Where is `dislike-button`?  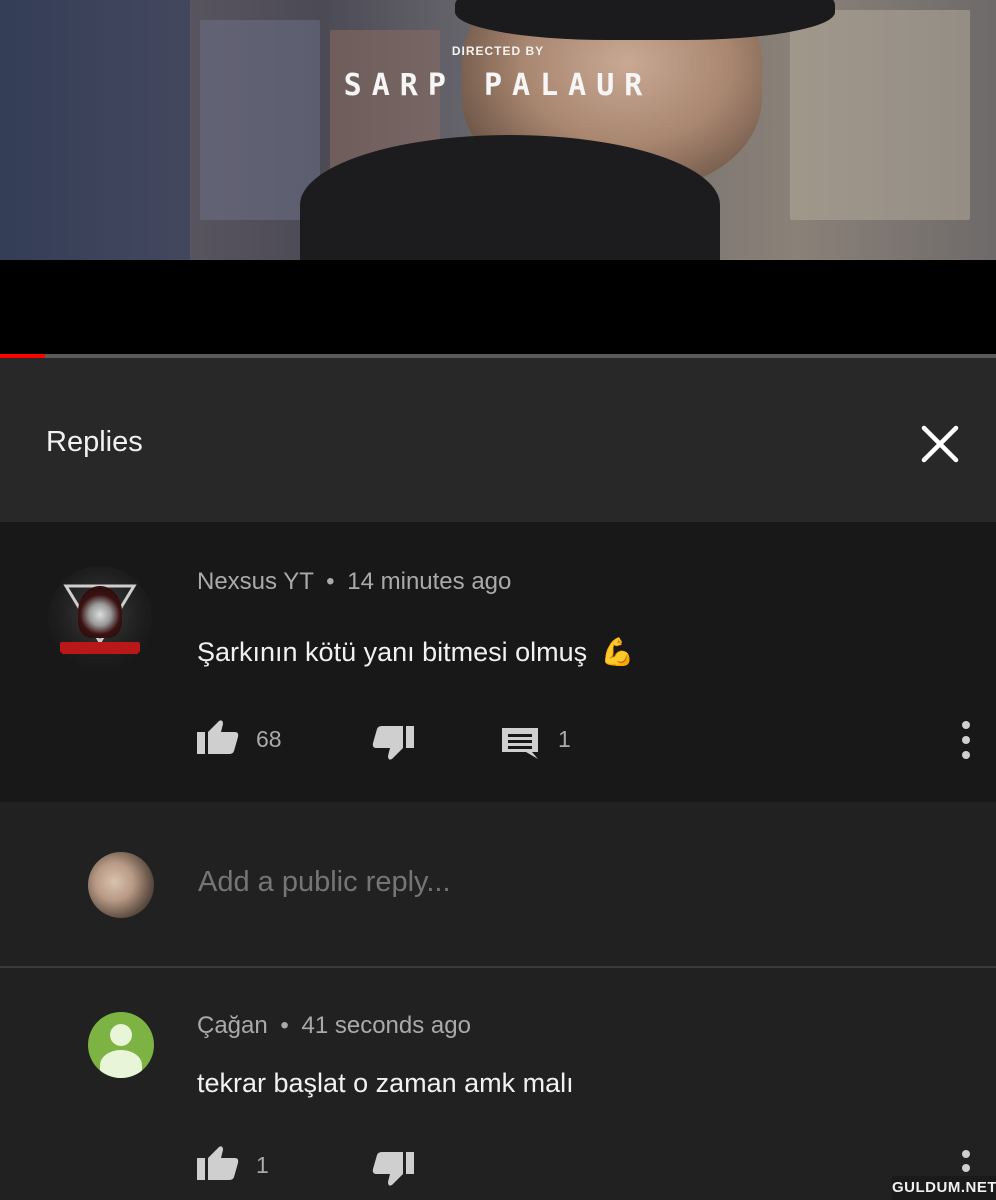
dislike-button is located at coordinates (393, 745).